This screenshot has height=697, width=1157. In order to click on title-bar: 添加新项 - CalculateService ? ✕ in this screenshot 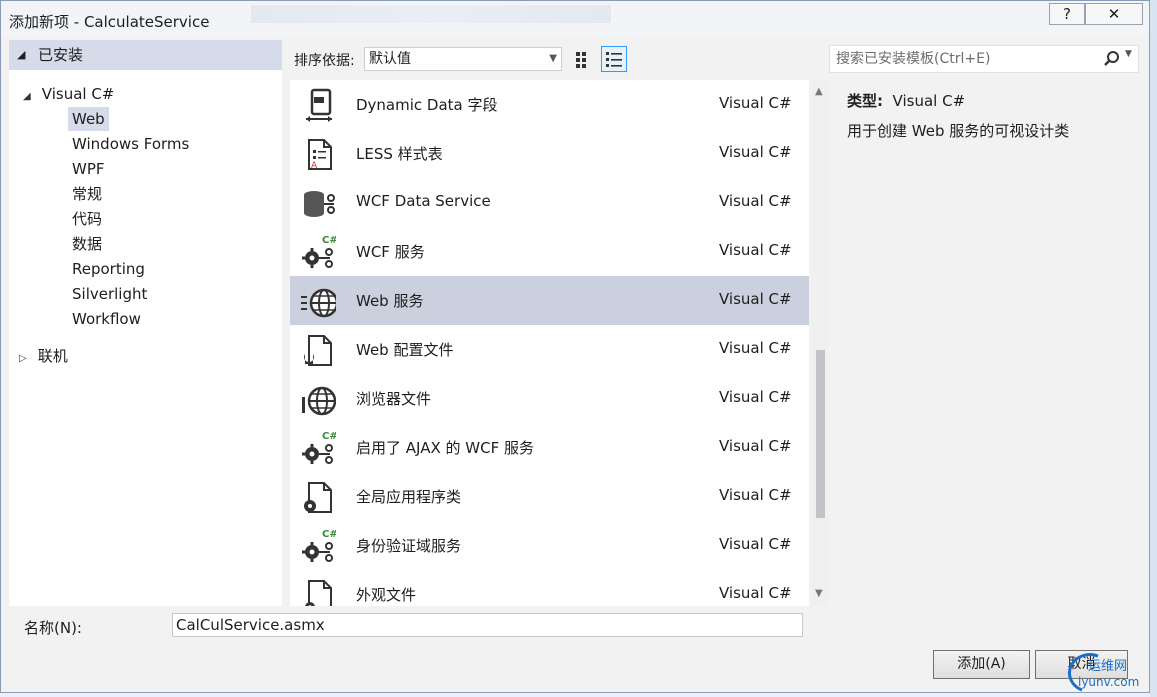, I will do `click(575, 19)`.